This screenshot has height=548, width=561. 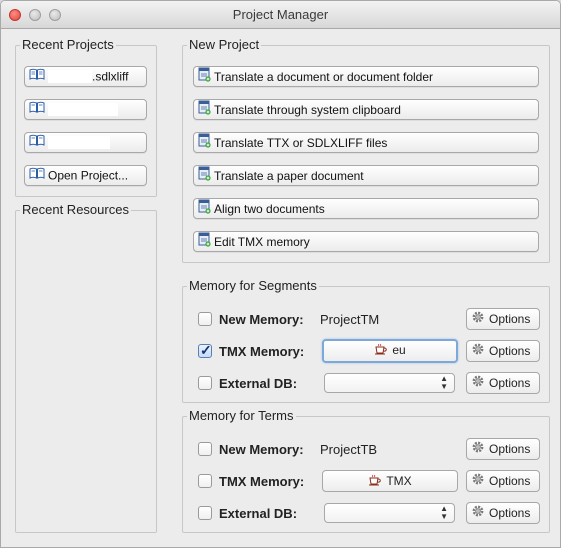 I want to click on recent-project-label: .sdlxliff, so click(x=110, y=76).